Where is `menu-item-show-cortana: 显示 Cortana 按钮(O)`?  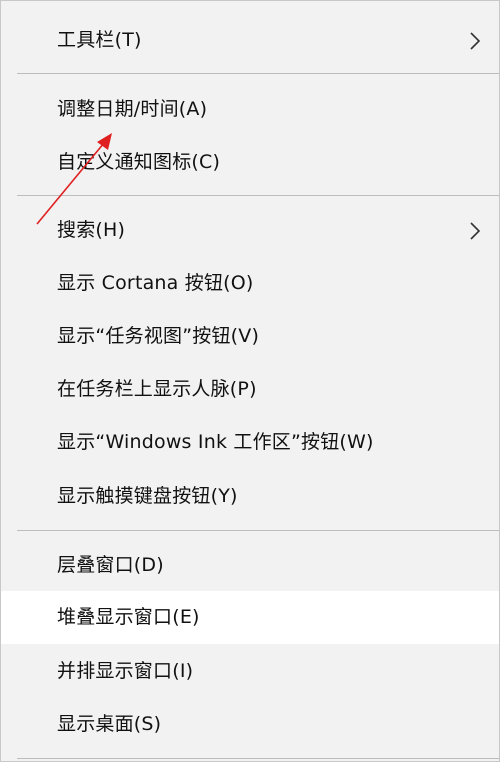
menu-item-show-cortana: 显示 Cortana 按钮(O) is located at coordinates (250, 283).